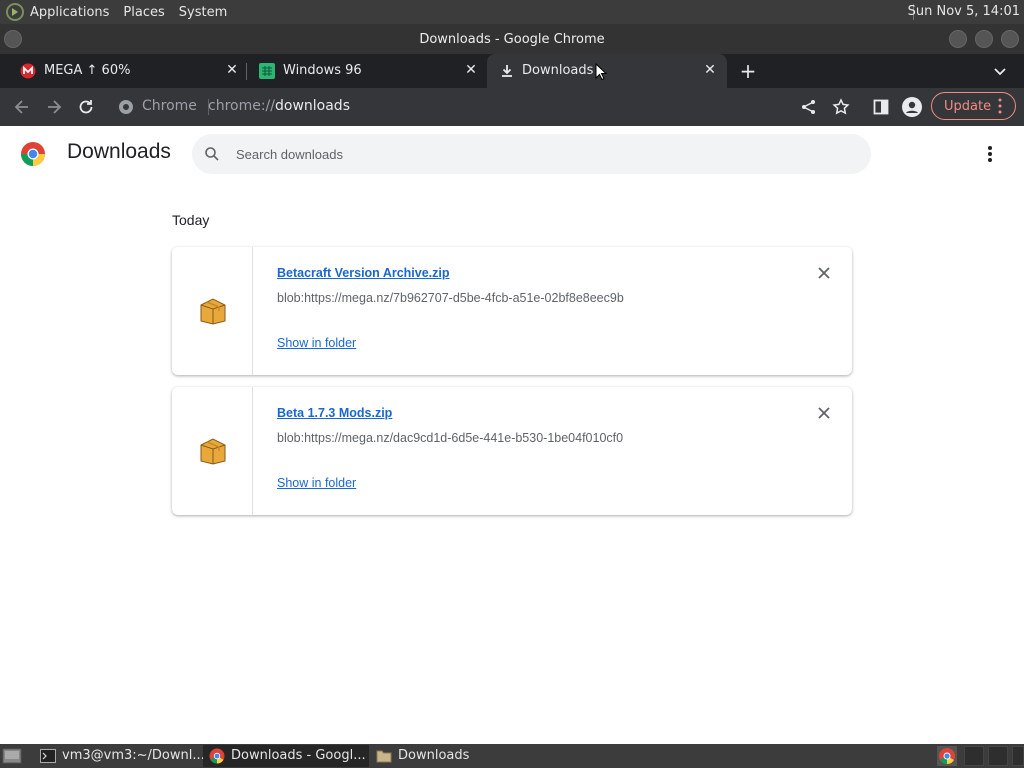  Describe the element at coordinates (958, 39) in the screenshot. I see `minimize-button` at that location.